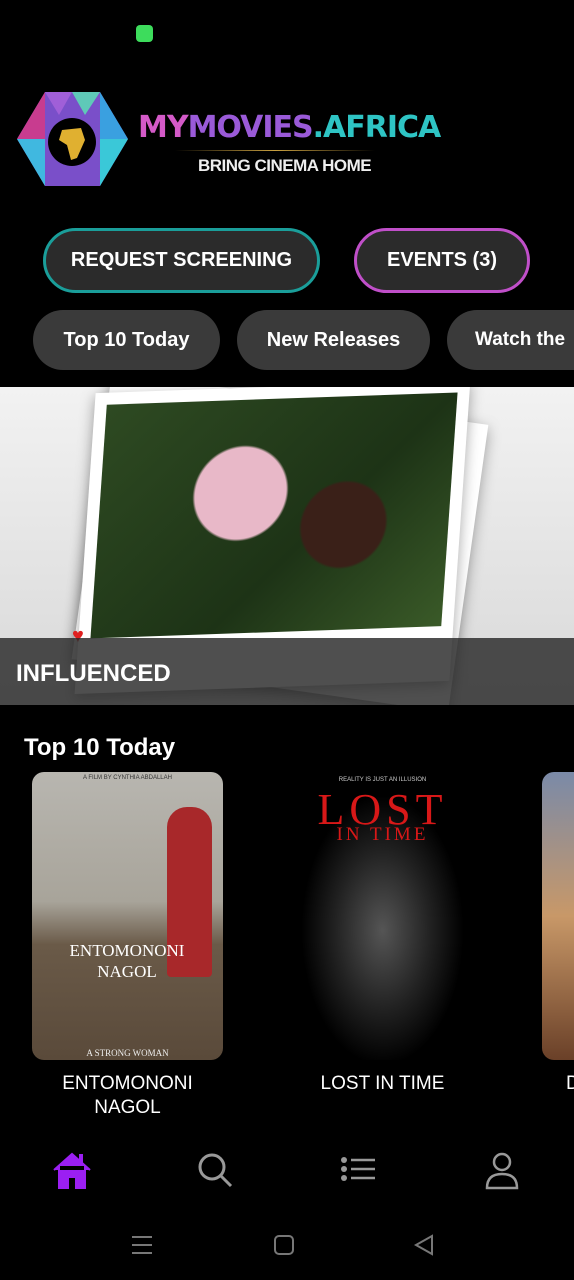 The height and width of the screenshot is (1280, 574). What do you see at coordinates (216, 1171) in the screenshot?
I see `search-icon` at bounding box center [216, 1171].